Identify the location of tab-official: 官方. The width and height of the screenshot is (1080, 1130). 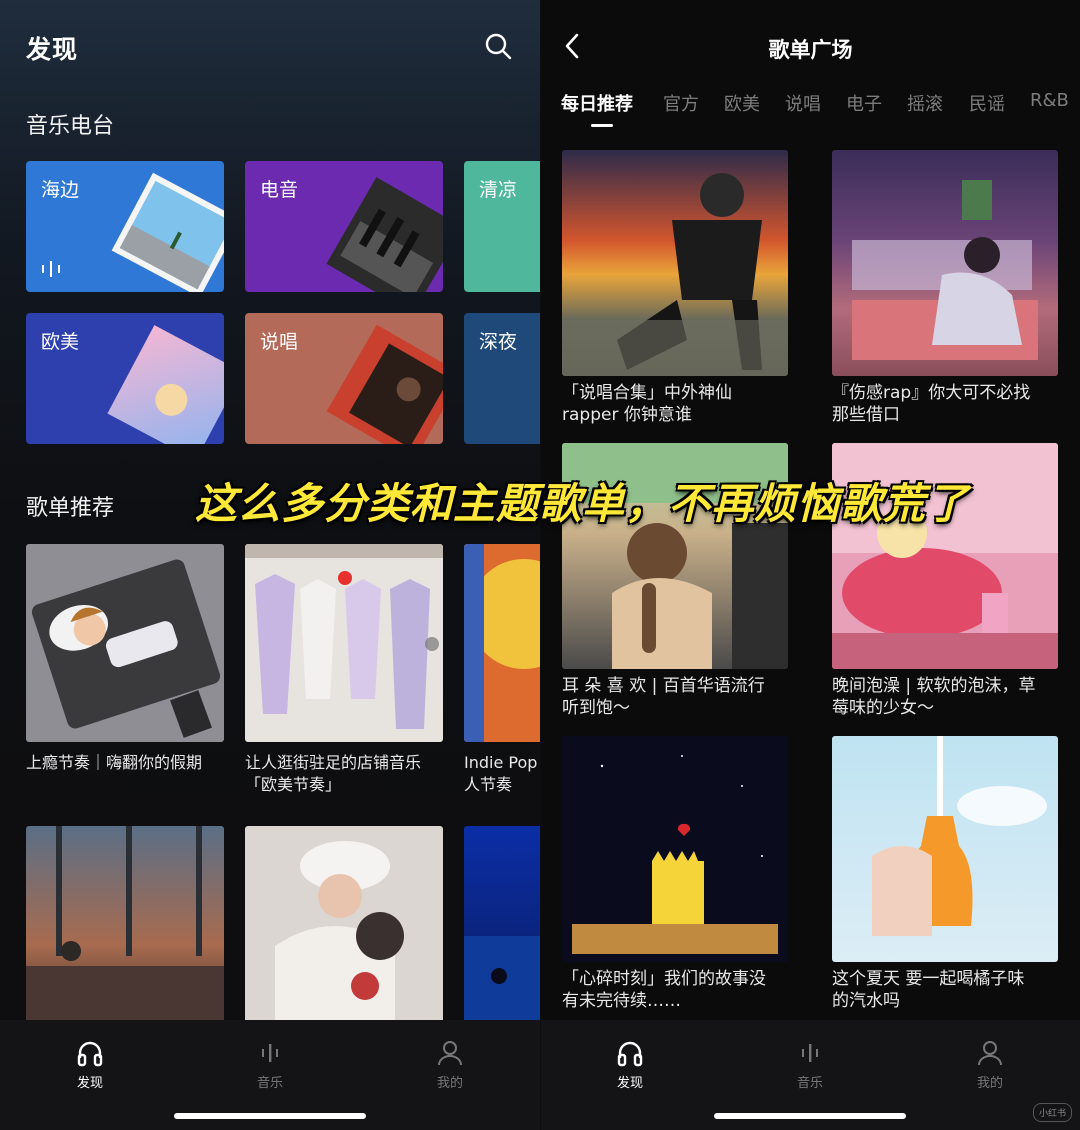
(681, 103).